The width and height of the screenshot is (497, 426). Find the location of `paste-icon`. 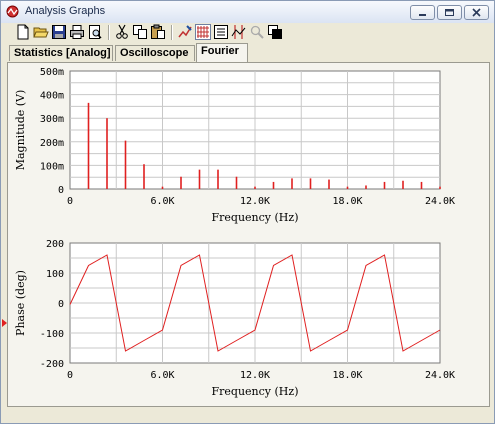

paste-icon is located at coordinates (158, 31).